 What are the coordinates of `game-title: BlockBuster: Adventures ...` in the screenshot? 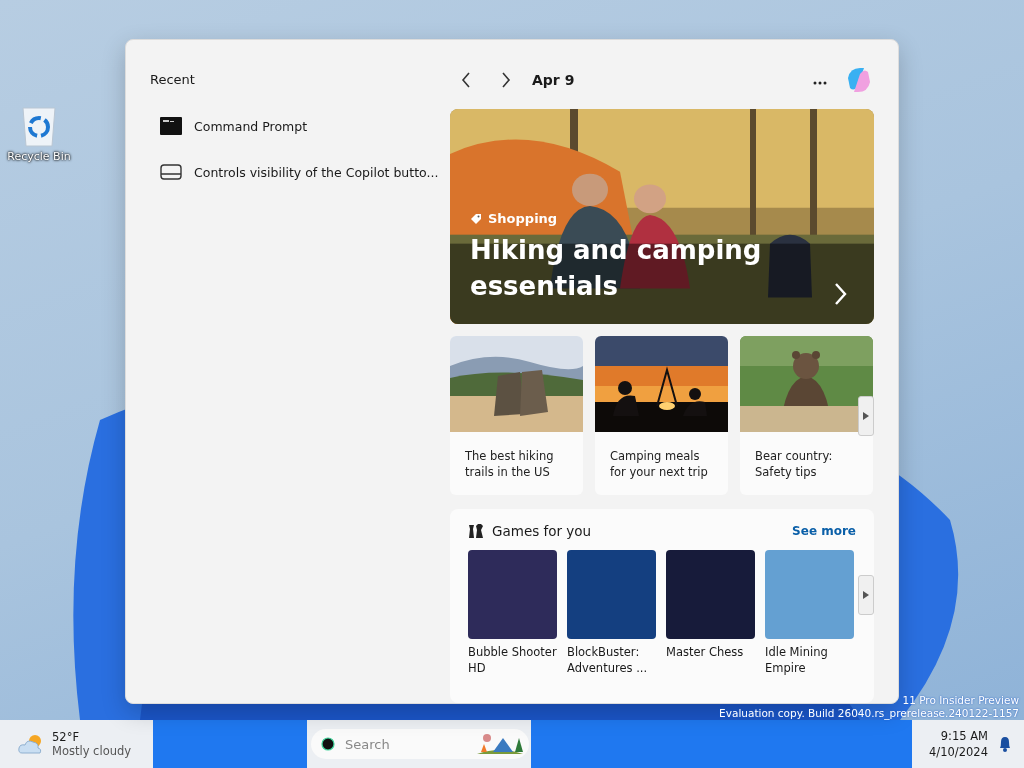 It's located at (608, 660).